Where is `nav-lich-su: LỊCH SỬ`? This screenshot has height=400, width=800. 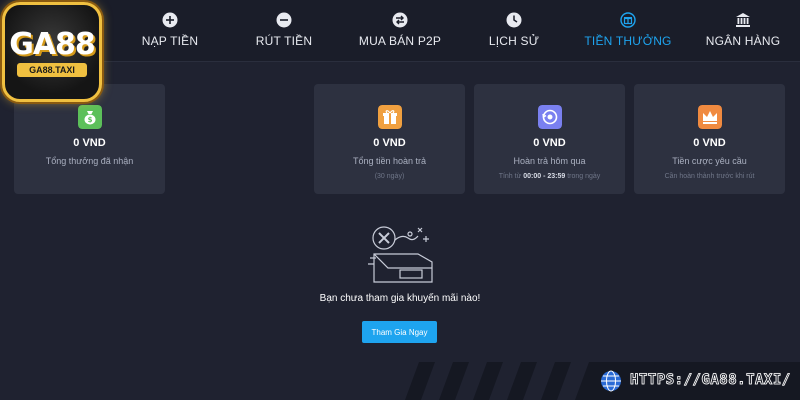 nav-lich-su: LỊCH SỬ is located at coordinates (514, 30).